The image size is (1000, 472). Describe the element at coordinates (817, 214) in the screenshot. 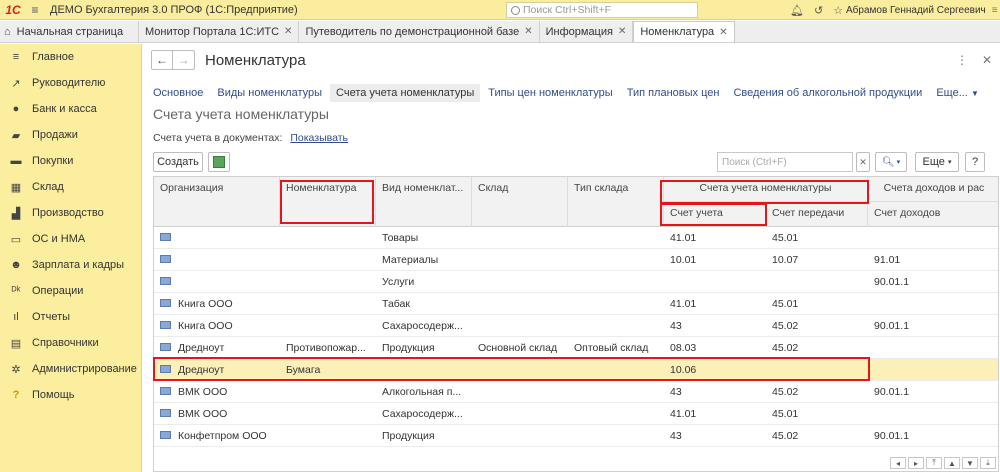

I see `col-transfer: Счет передачи` at that location.